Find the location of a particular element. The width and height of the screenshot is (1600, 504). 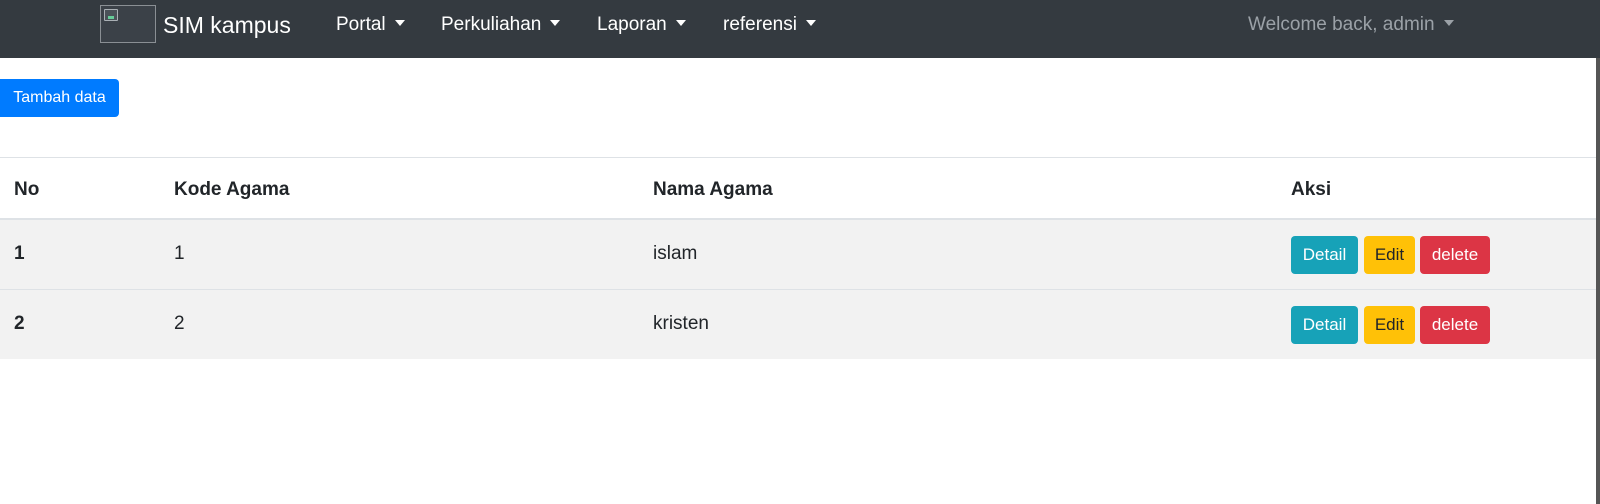

nav-menu-label: referensi is located at coordinates (760, 24).